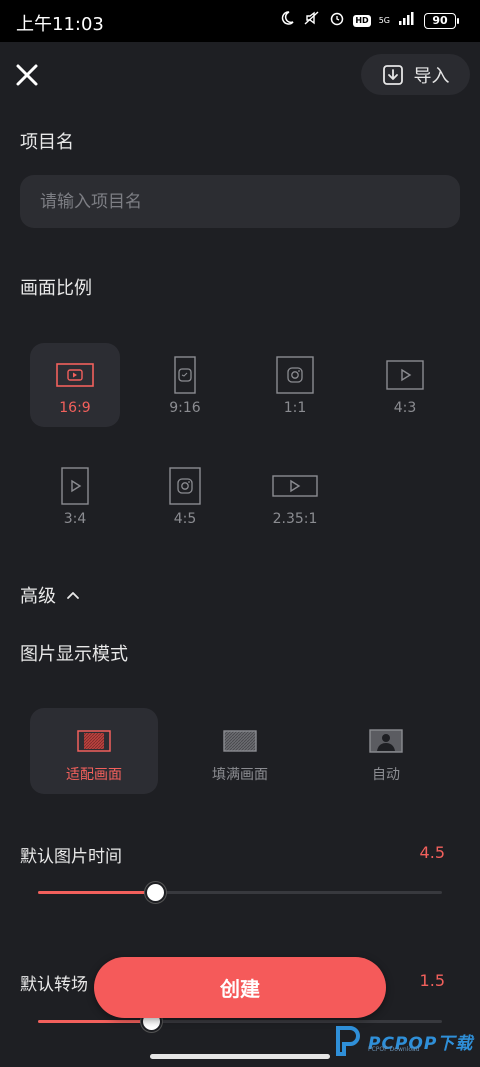  I want to click on transition-value: 1.5, so click(432, 980).